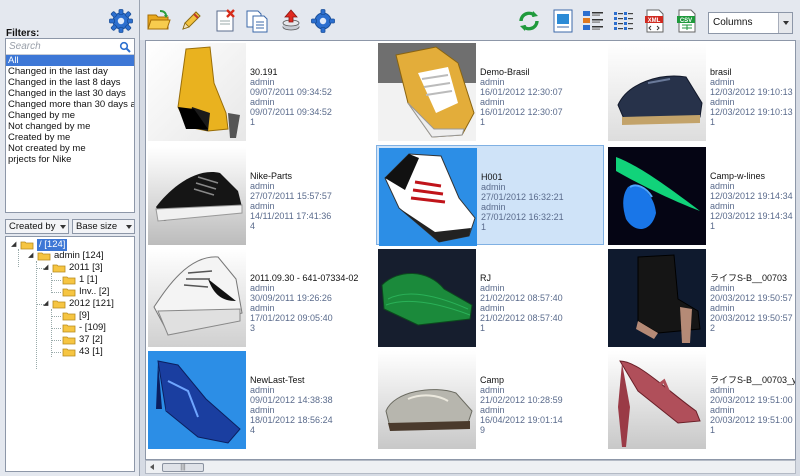 This screenshot has width=800, height=476. I want to click on scroll-left-icon, so click(152, 467).